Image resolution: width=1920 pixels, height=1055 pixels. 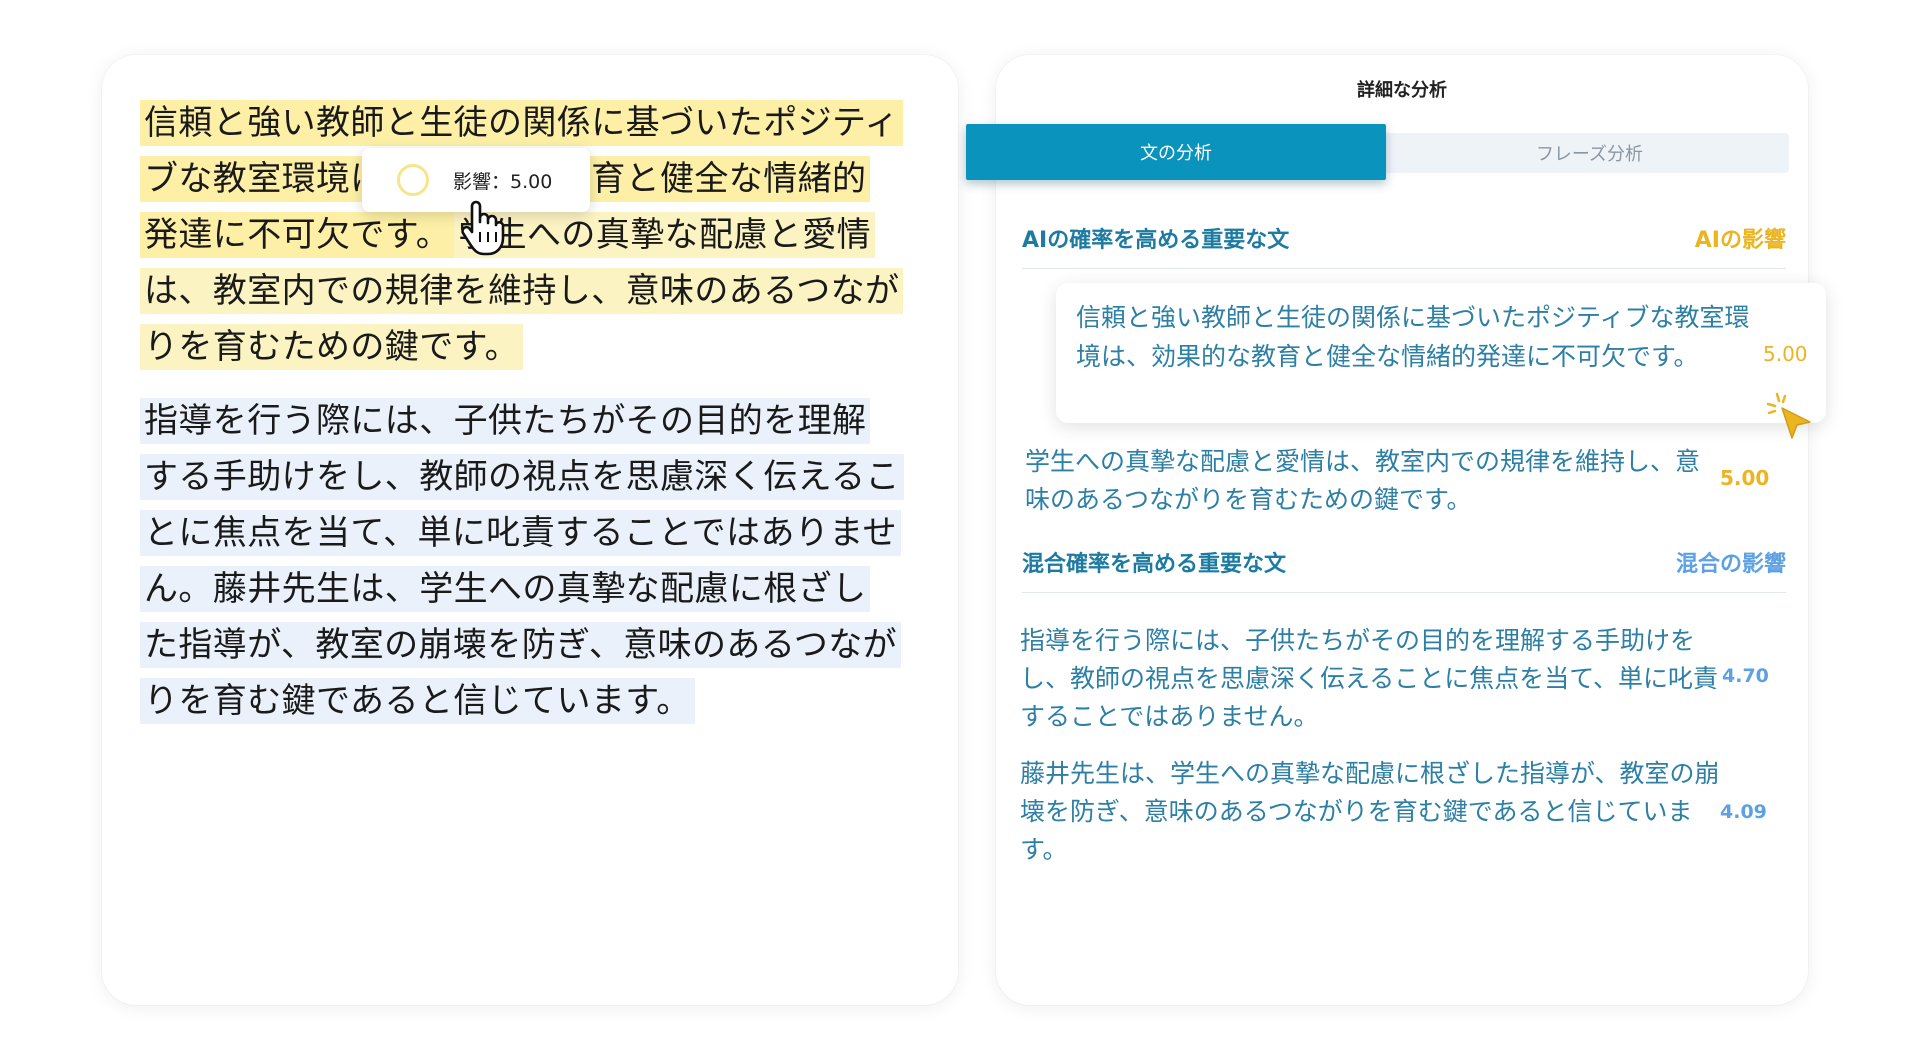 What do you see at coordinates (1740, 240) in the screenshot?
I see `ai-impact-label: AIの影響` at bounding box center [1740, 240].